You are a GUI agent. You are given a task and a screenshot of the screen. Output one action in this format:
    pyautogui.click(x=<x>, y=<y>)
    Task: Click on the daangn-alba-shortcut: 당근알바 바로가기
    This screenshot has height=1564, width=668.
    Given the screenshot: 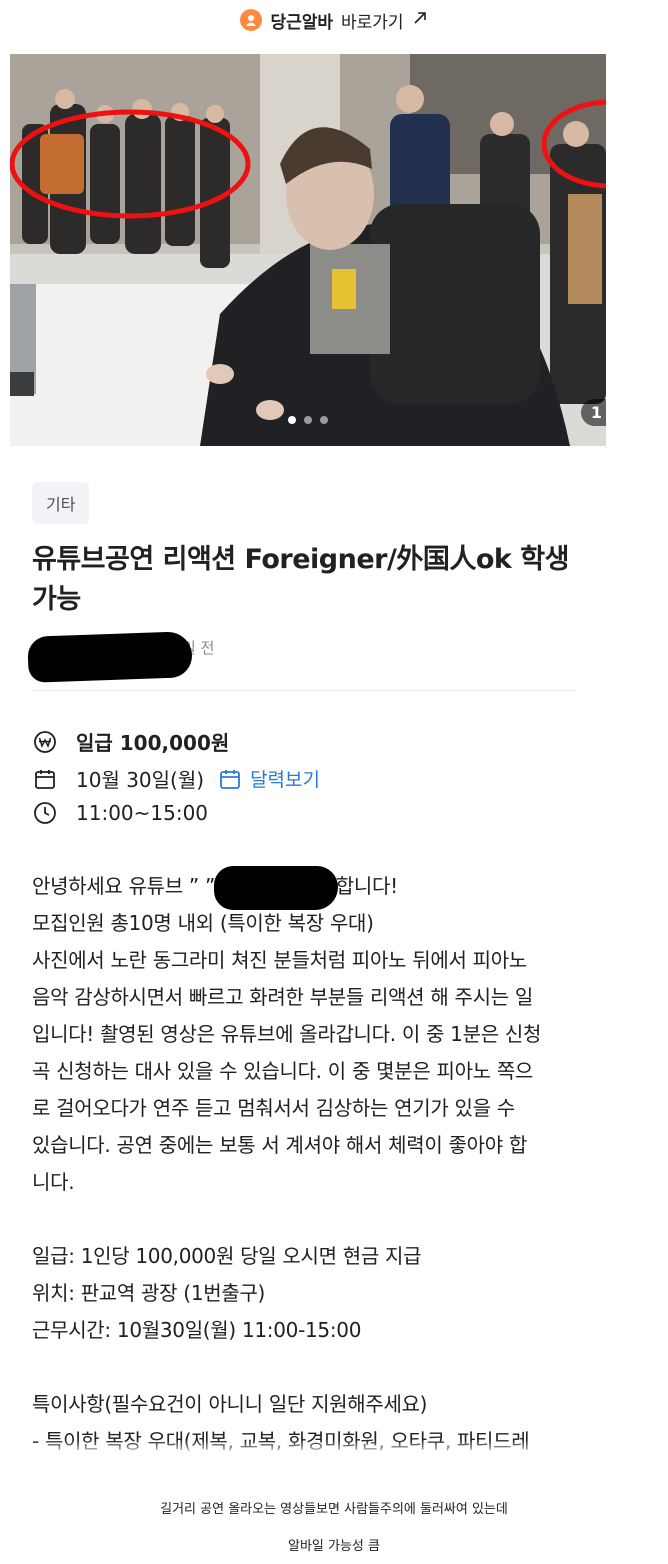 What is the action you would take?
    pyautogui.click(x=334, y=20)
    